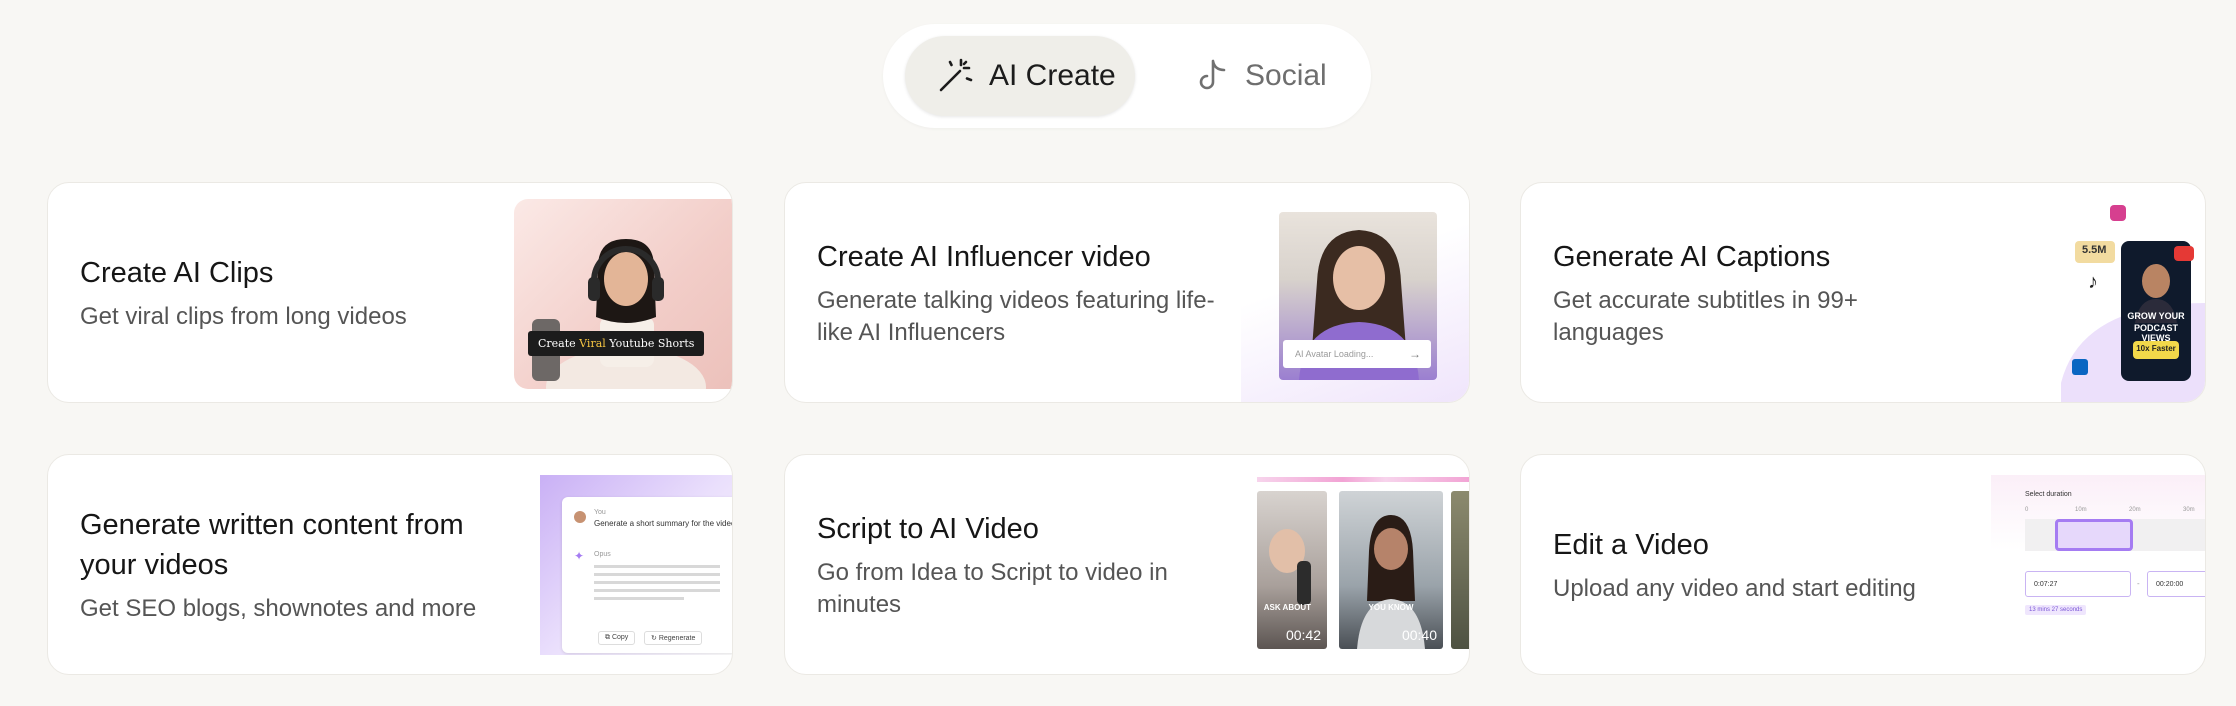  I want to click on timeline-selection, so click(2094, 535).